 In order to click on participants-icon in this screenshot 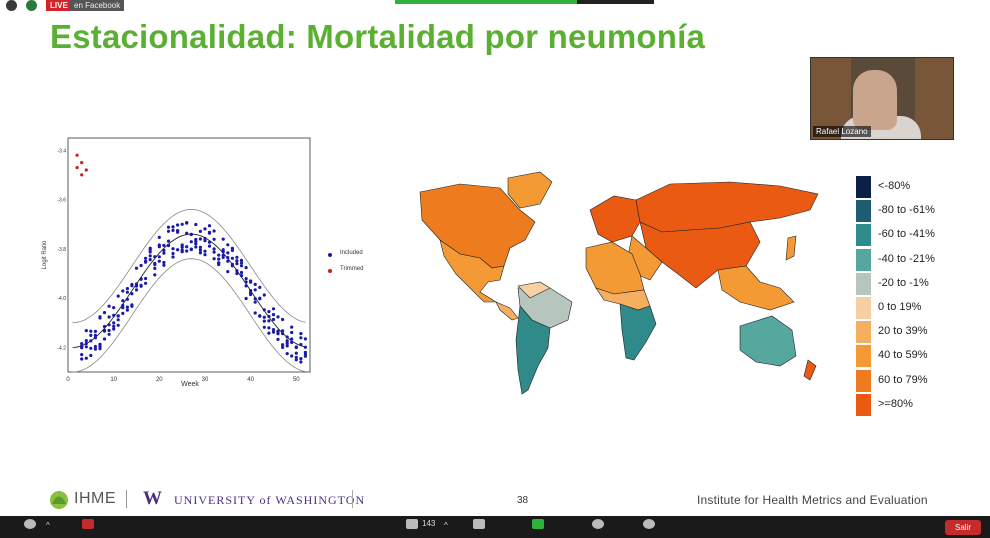, I will do `click(412, 524)`.